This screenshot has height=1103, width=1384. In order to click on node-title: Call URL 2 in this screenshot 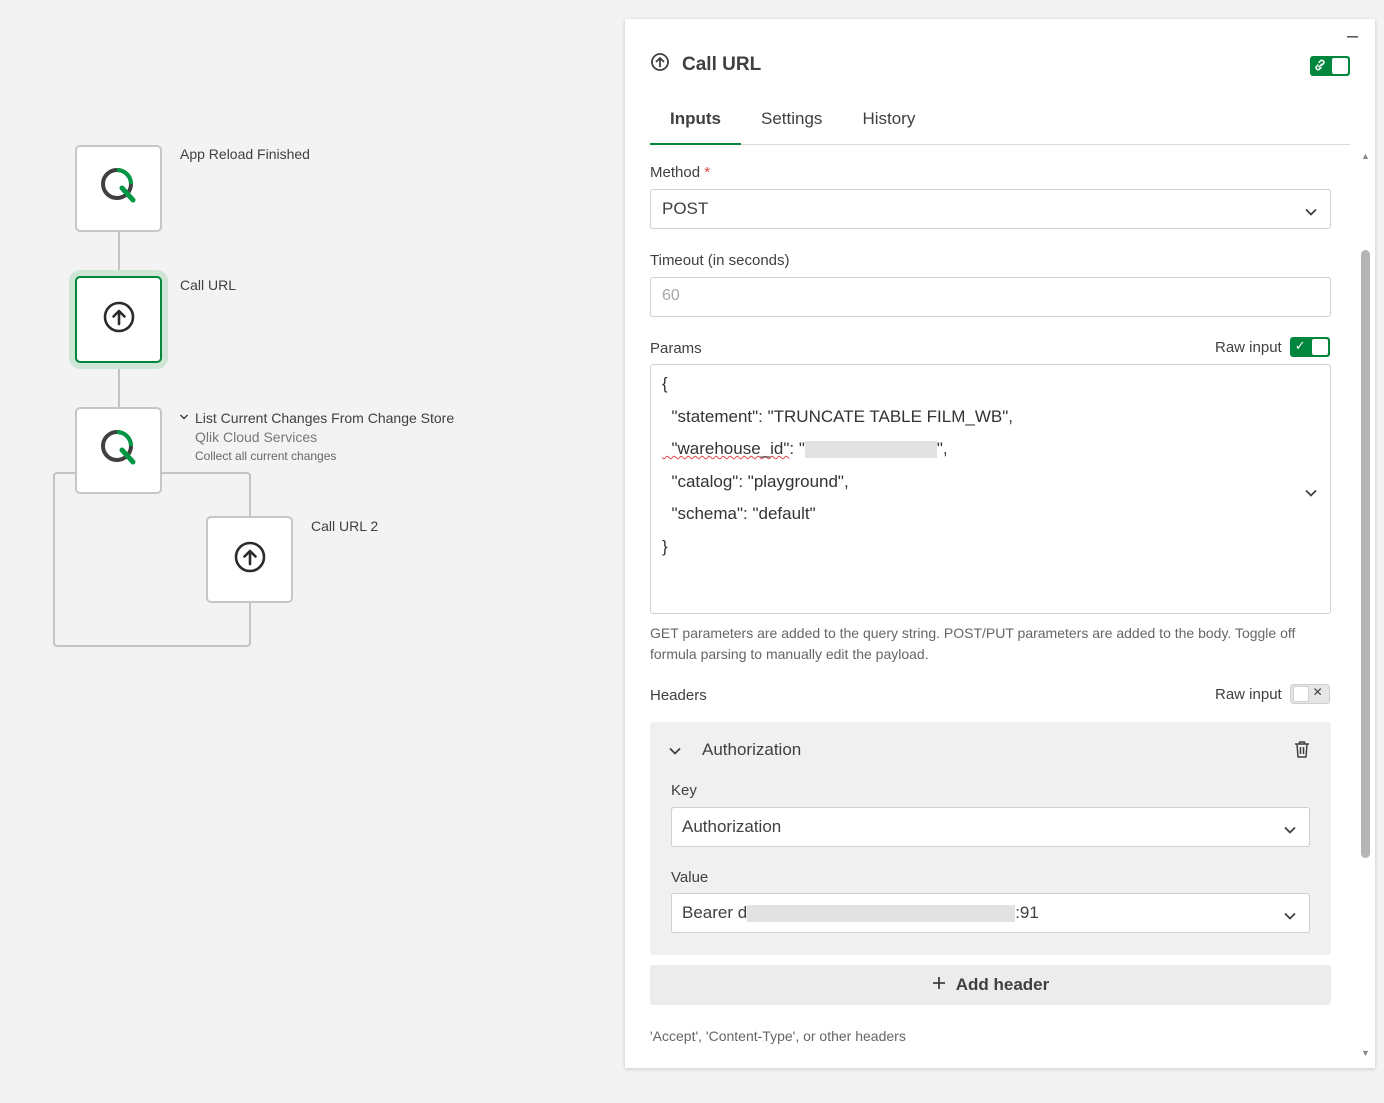, I will do `click(345, 526)`.